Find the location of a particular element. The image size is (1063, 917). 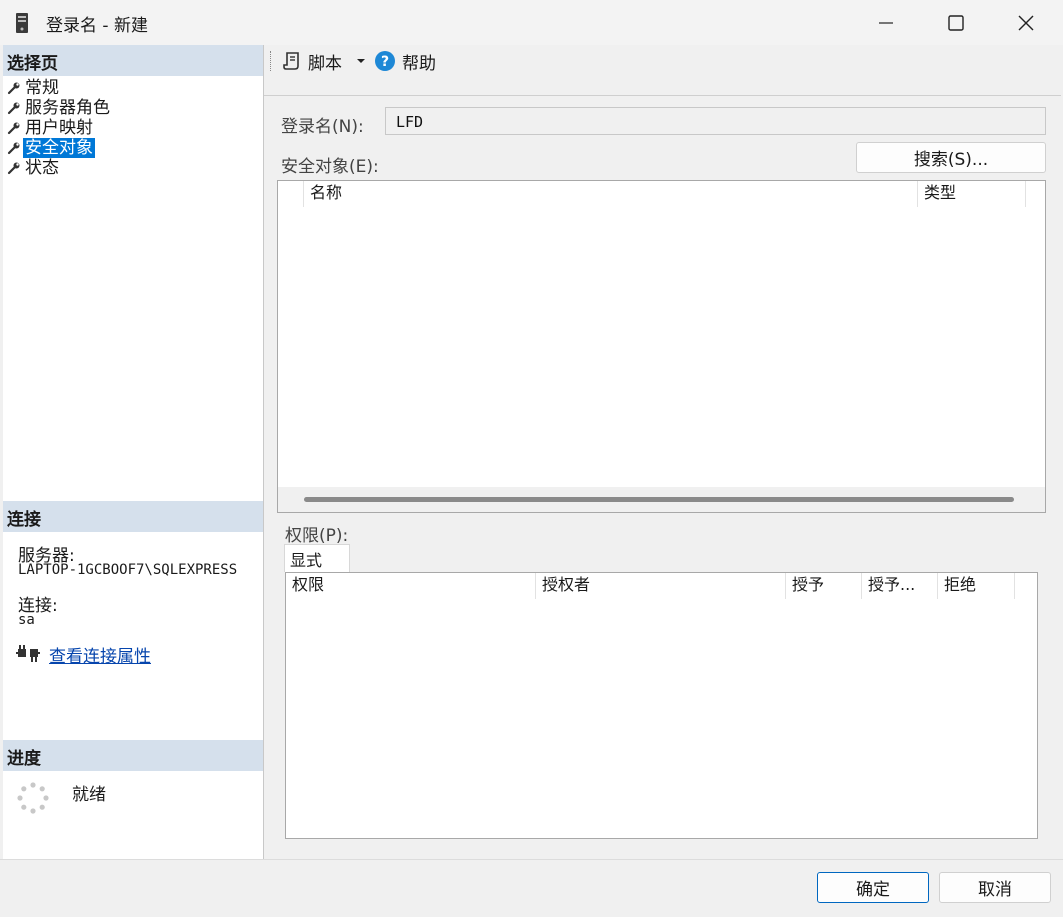

column-header-type: 类型 is located at coordinates (972, 194).